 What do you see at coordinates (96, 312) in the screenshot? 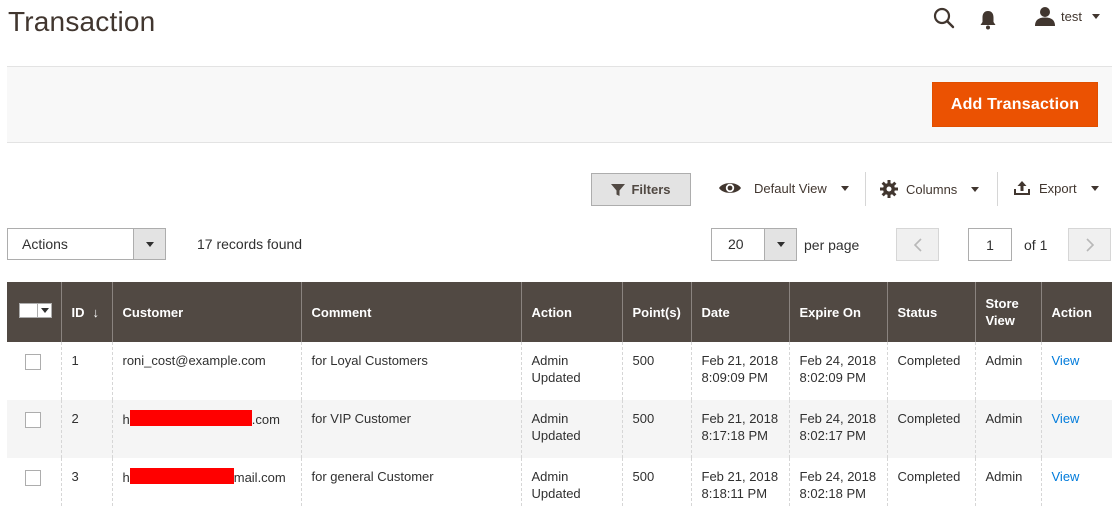
I see `sort-arrow-icon: ↓` at bounding box center [96, 312].